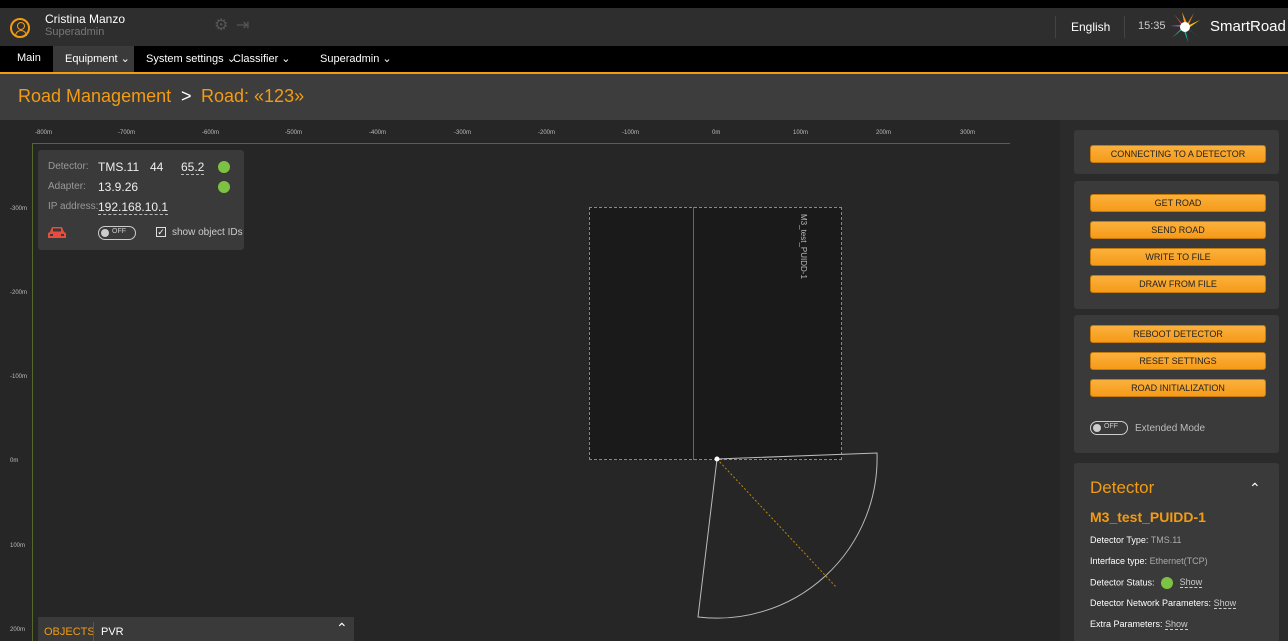 Image resolution: width=1288 pixels, height=641 pixels. Describe the element at coordinates (75, 32) in the screenshot. I see `user-role: Superadmin` at that location.